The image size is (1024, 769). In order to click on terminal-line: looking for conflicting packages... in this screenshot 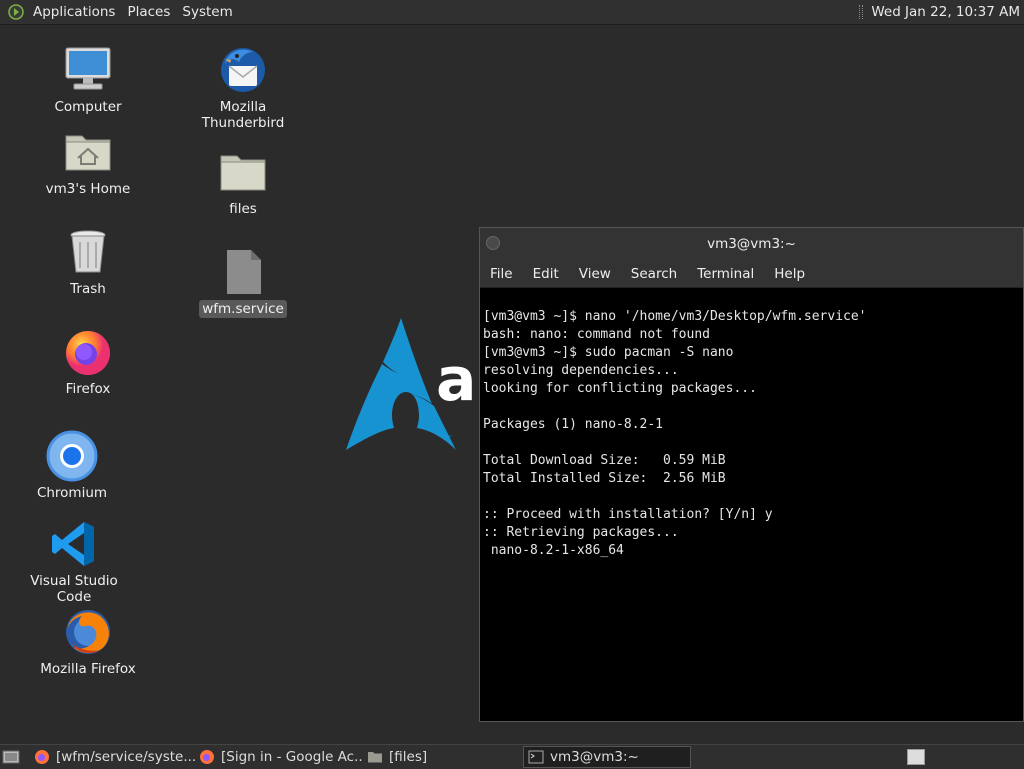, I will do `click(620, 388)`.